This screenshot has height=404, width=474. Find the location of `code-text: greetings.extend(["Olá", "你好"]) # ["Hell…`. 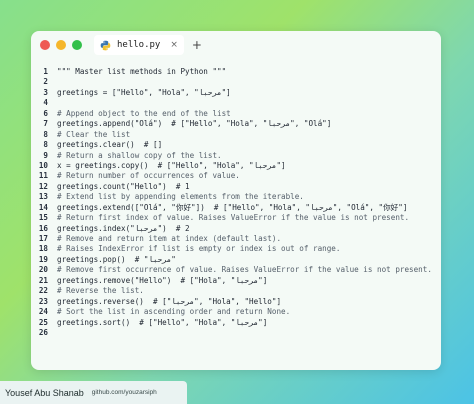

code-text: greetings.extend(["Olá", "你好"]) # ["Hell… is located at coordinates (232, 207).